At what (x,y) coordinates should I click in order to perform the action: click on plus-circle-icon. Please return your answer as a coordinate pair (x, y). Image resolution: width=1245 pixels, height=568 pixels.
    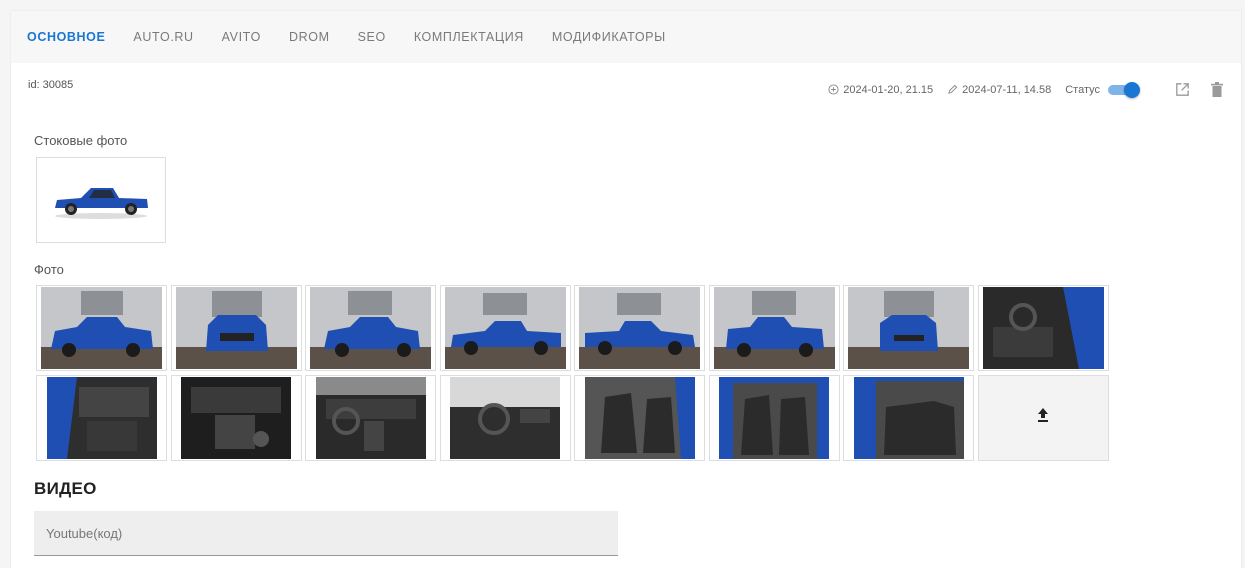
    Looking at the image, I should click on (833, 89).